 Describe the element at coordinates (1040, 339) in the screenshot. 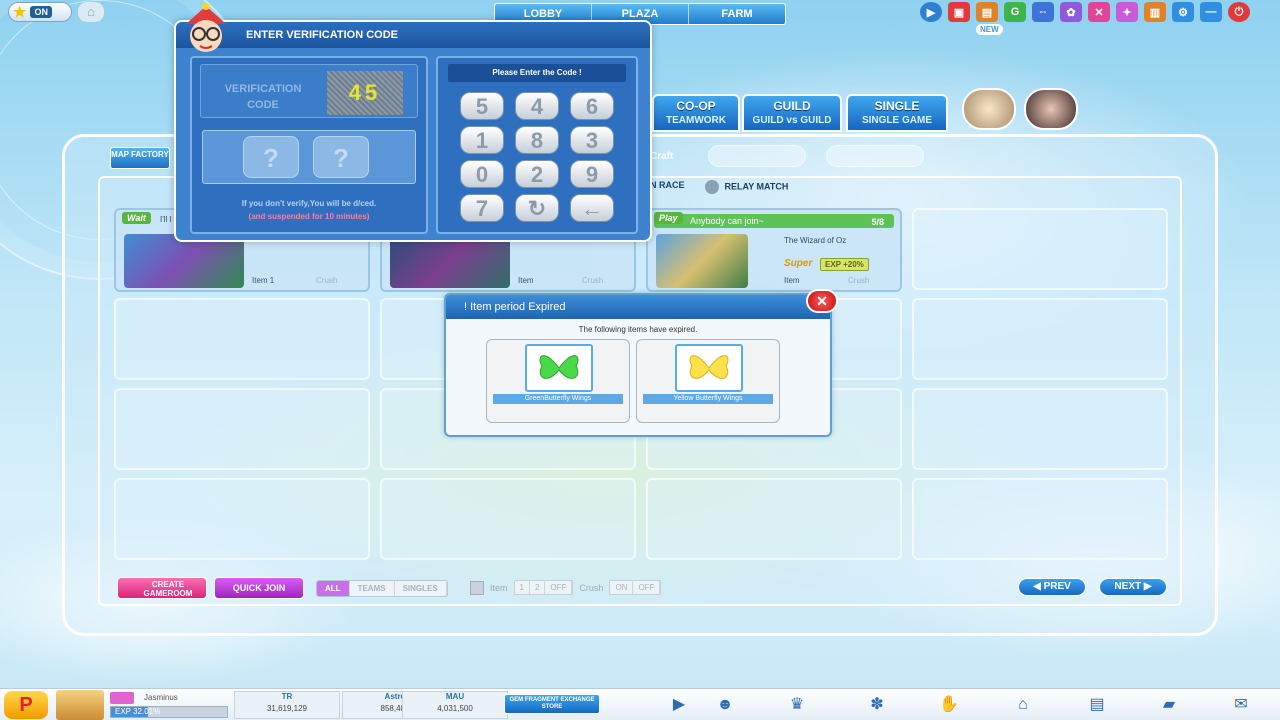

I see `empty-room-slot` at that location.